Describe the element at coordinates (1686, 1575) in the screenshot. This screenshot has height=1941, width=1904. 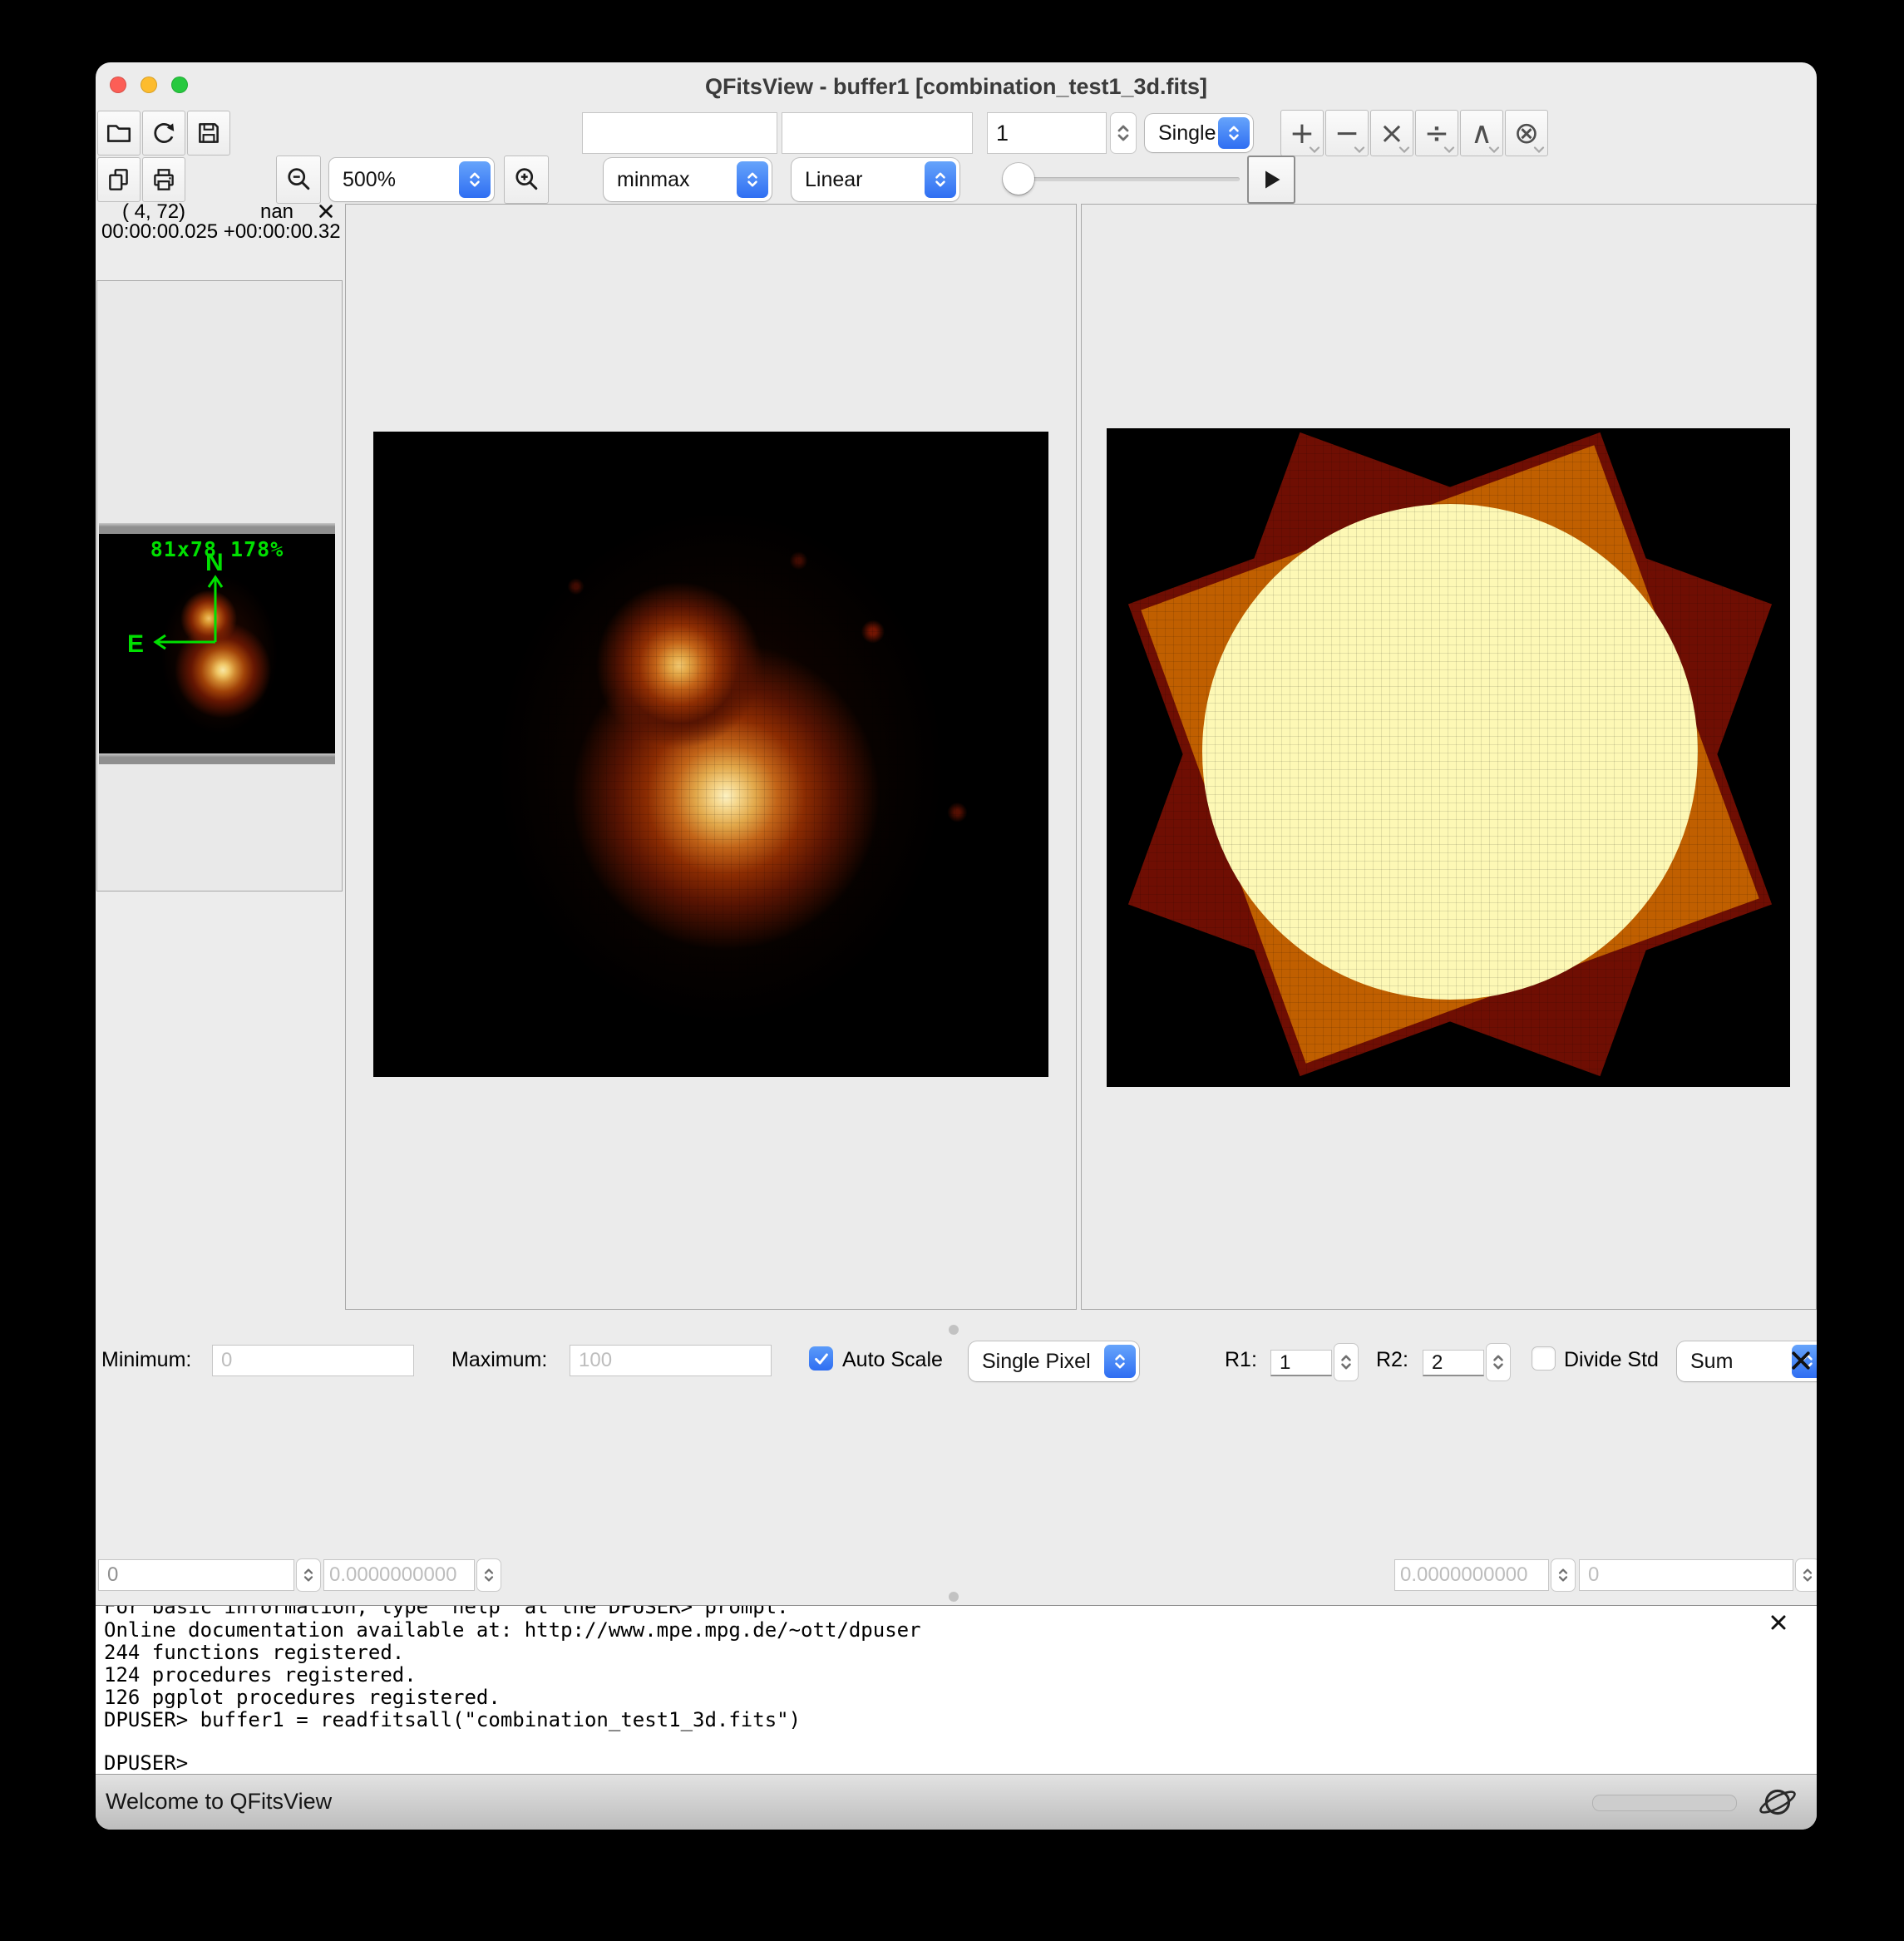
I see `channel-index-field-right: 0` at that location.